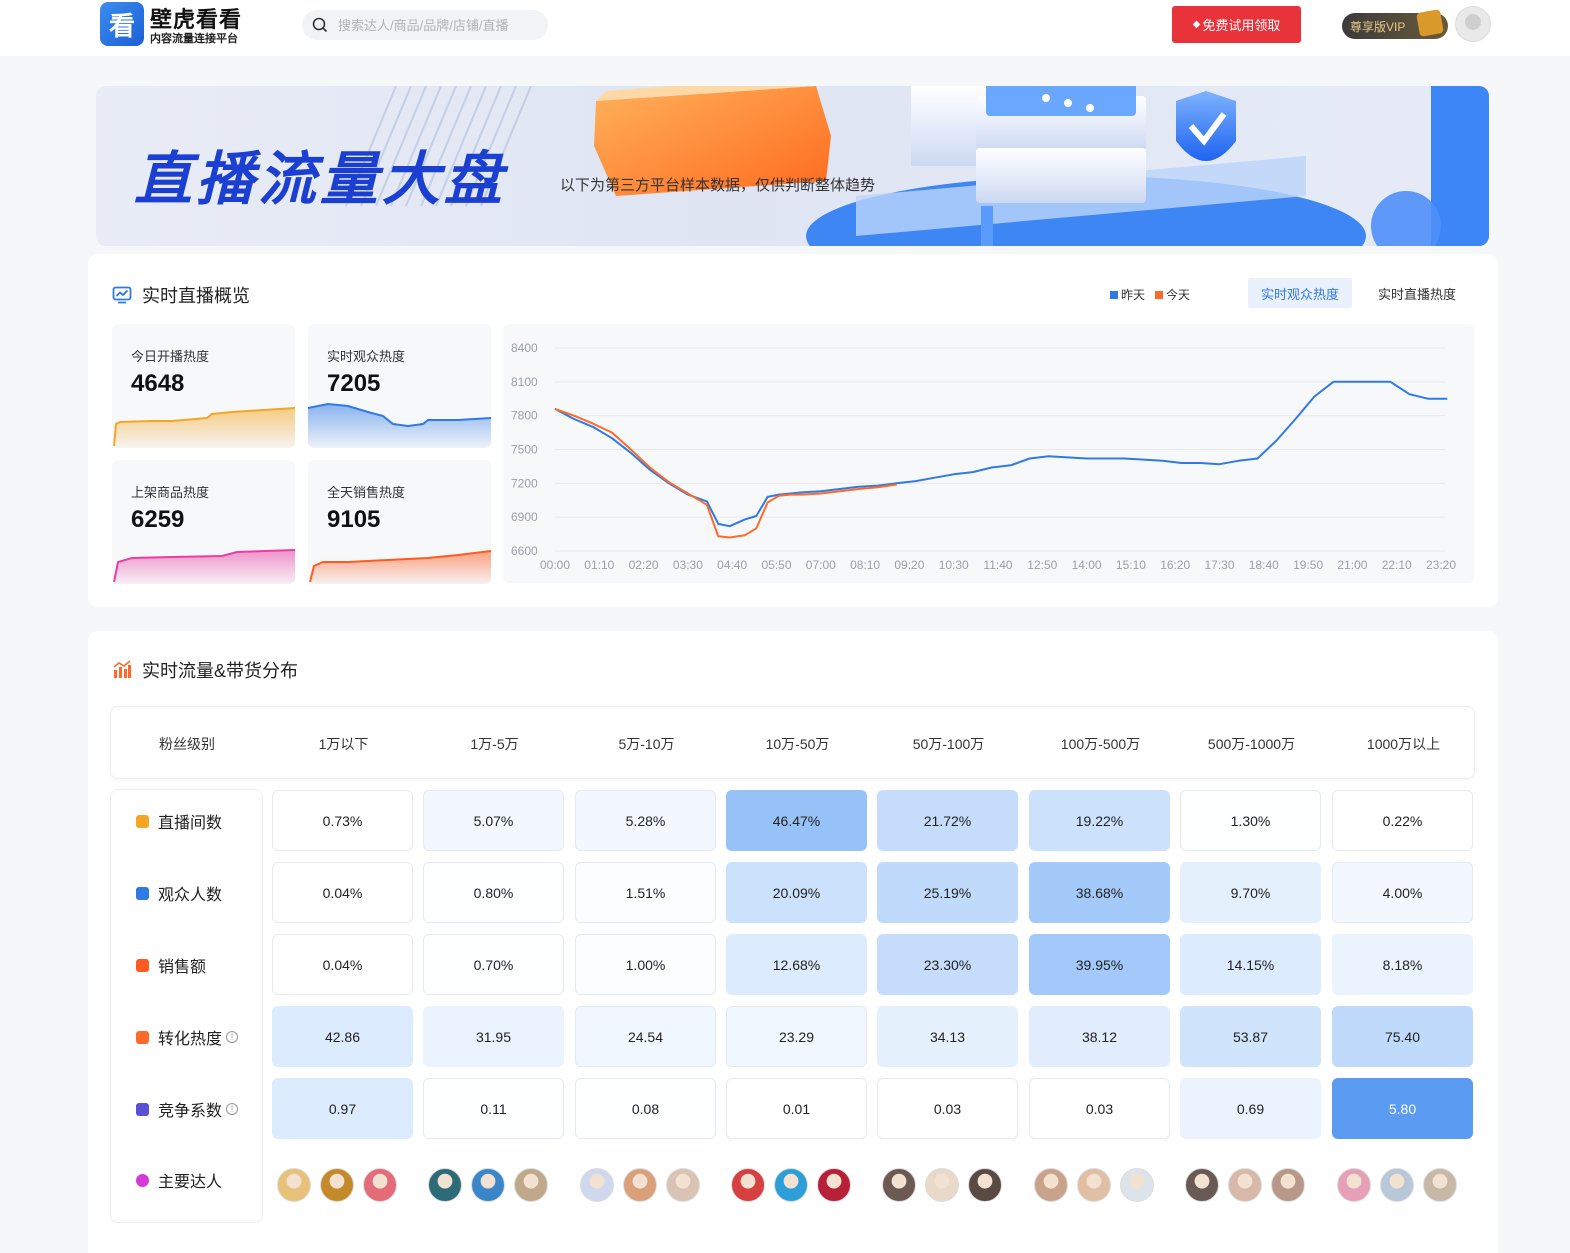 Image resolution: width=1570 pixels, height=1253 pixels. I want to click on distribution-cell: 0.80%, so click(493, 892).